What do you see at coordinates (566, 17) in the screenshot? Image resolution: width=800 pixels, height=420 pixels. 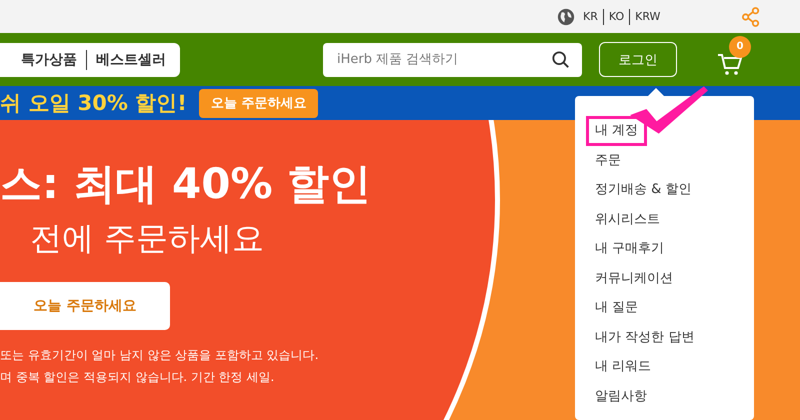 I see `globe-icon` at bounding box center [566, 17].